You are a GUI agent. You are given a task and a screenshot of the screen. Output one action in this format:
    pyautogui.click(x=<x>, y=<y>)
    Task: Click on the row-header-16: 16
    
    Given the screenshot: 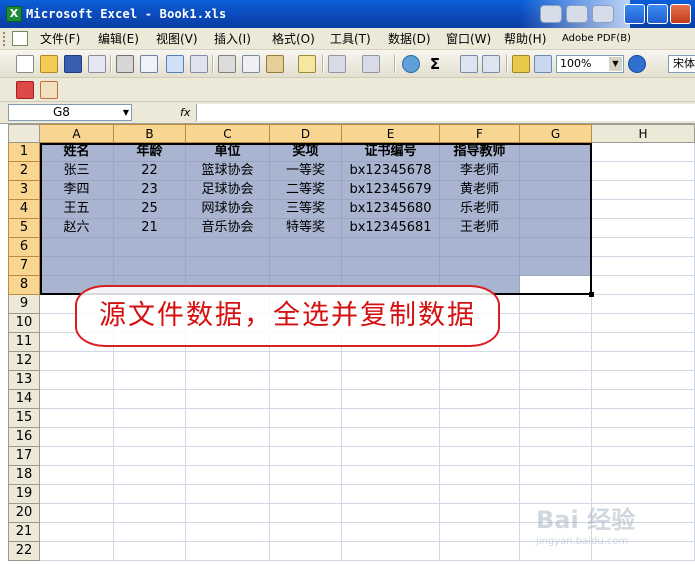 What is the action you would take?
    pyautogui.click(x=24, y=437)
    